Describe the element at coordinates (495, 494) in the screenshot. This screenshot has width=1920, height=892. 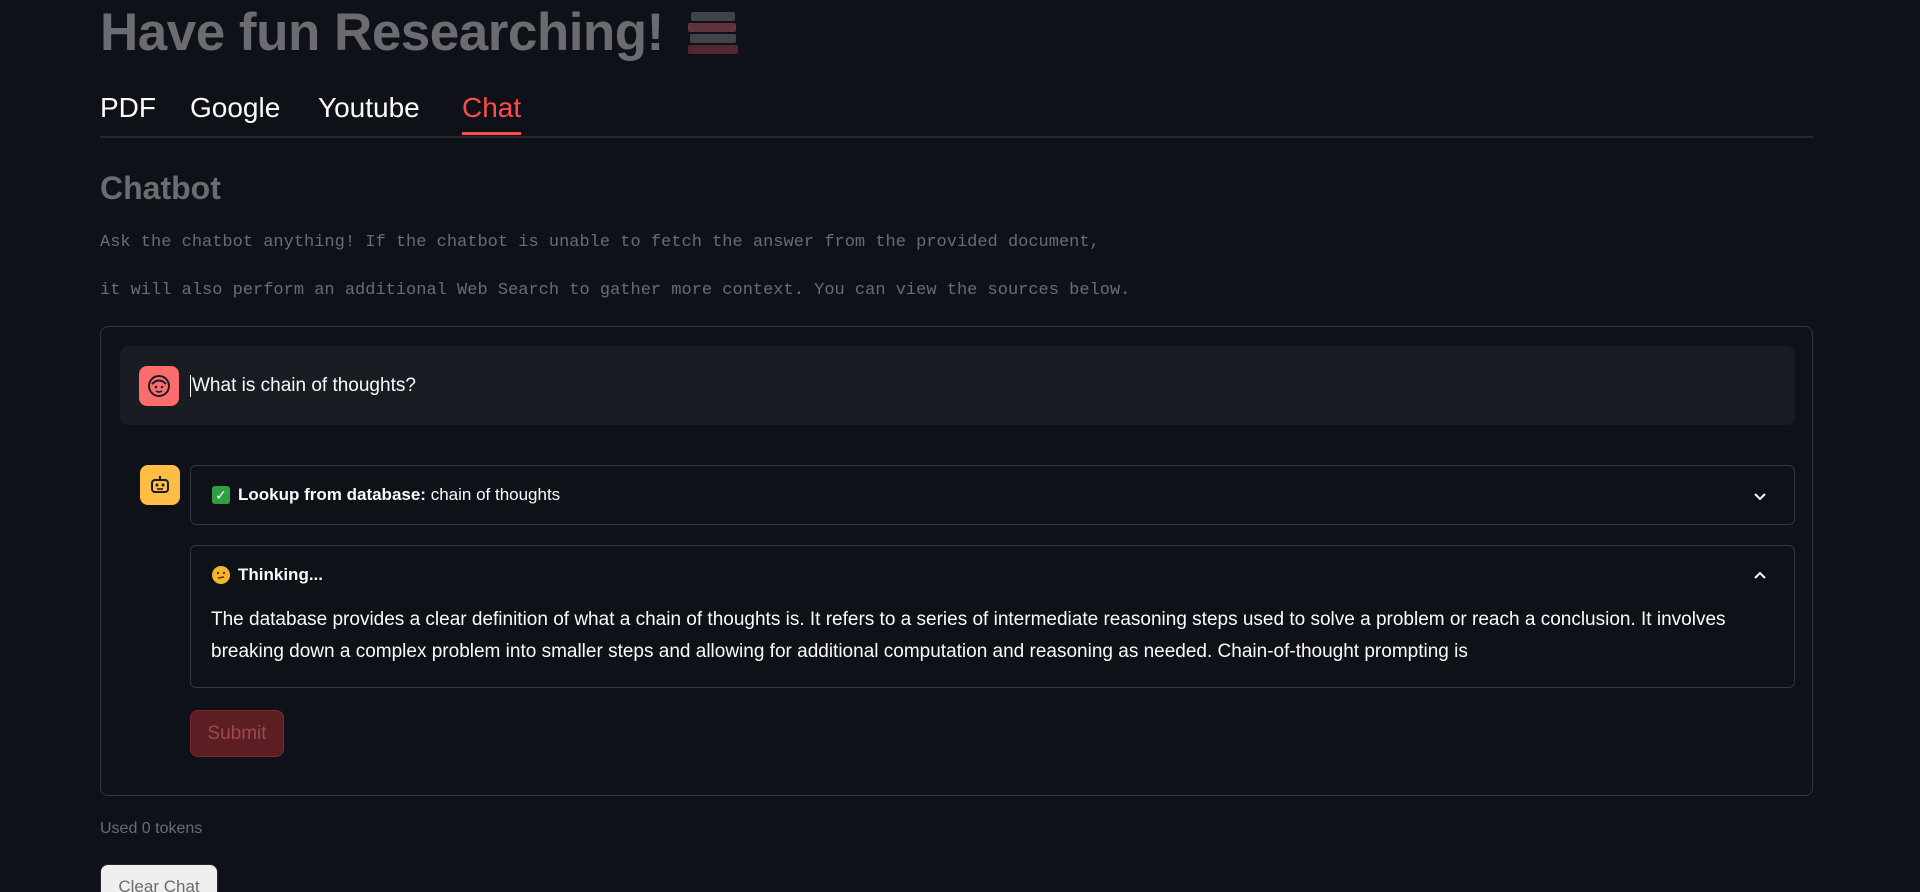
I see `lookup-value: chain of thoughts` at that location.